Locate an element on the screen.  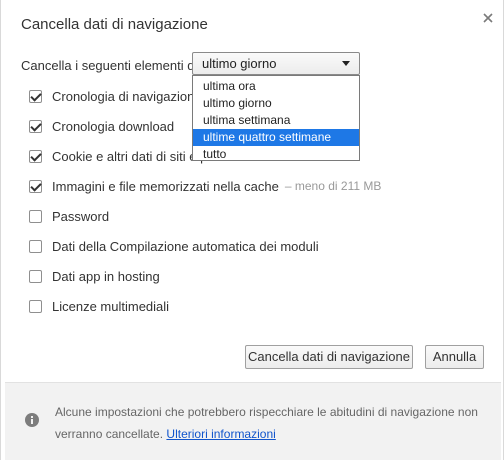
dropdown-option-ultima-settimana: ultima settimana is located at coordinates (276, 120).